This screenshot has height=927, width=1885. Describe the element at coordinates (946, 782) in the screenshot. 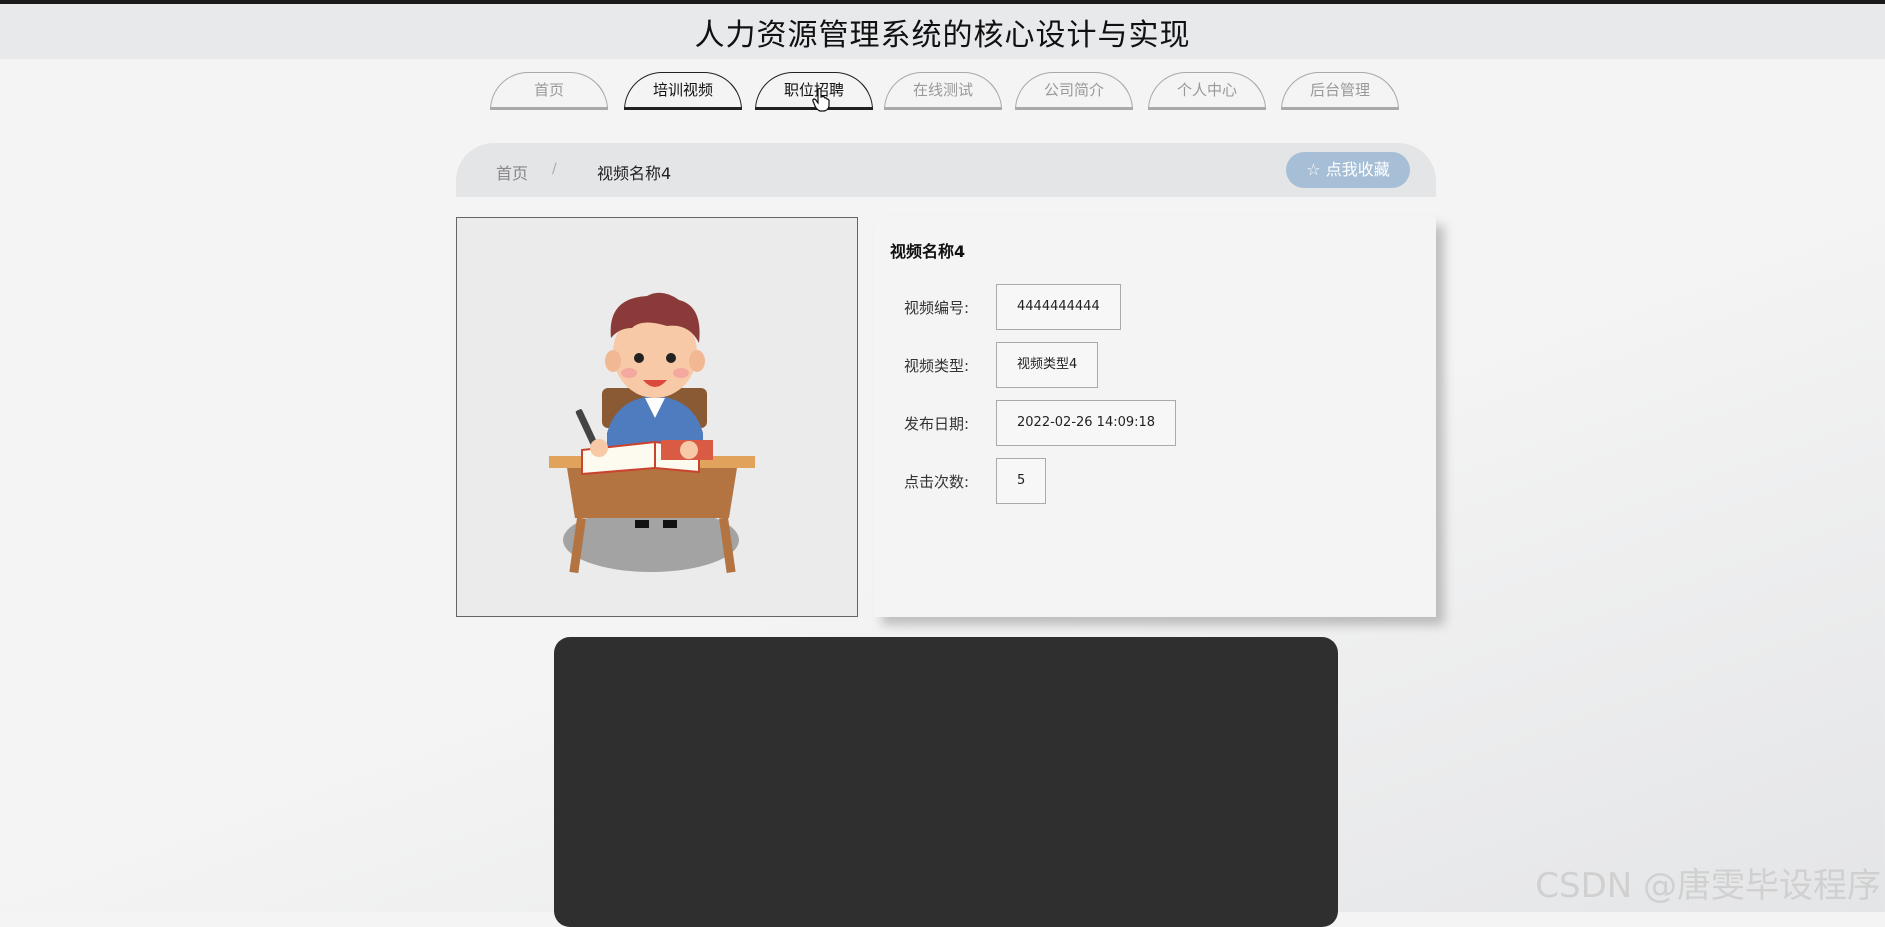

I see `video-player` at that location.